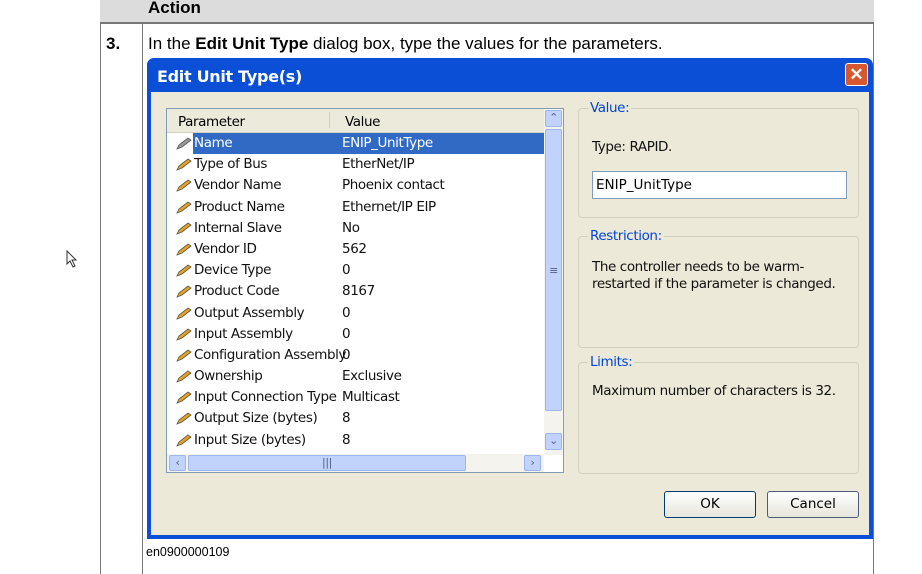 The image size is (922, 574). What do you see at coordinates (270, 354) in the screenshot?
I see `parameter-name: Configuration Assembly` at bounding box center [270, 354].